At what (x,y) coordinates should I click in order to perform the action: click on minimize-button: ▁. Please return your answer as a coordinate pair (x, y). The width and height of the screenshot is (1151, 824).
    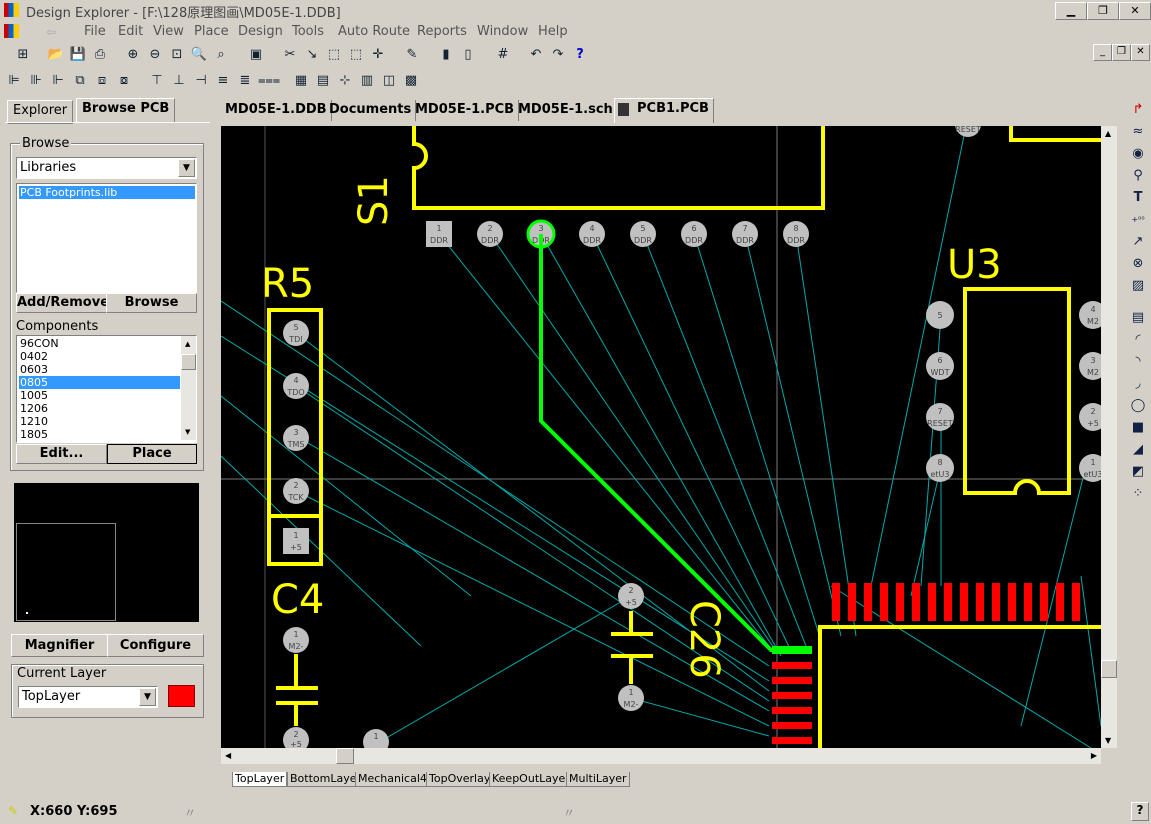
    Looking at the image, I should click on (1071, 11).